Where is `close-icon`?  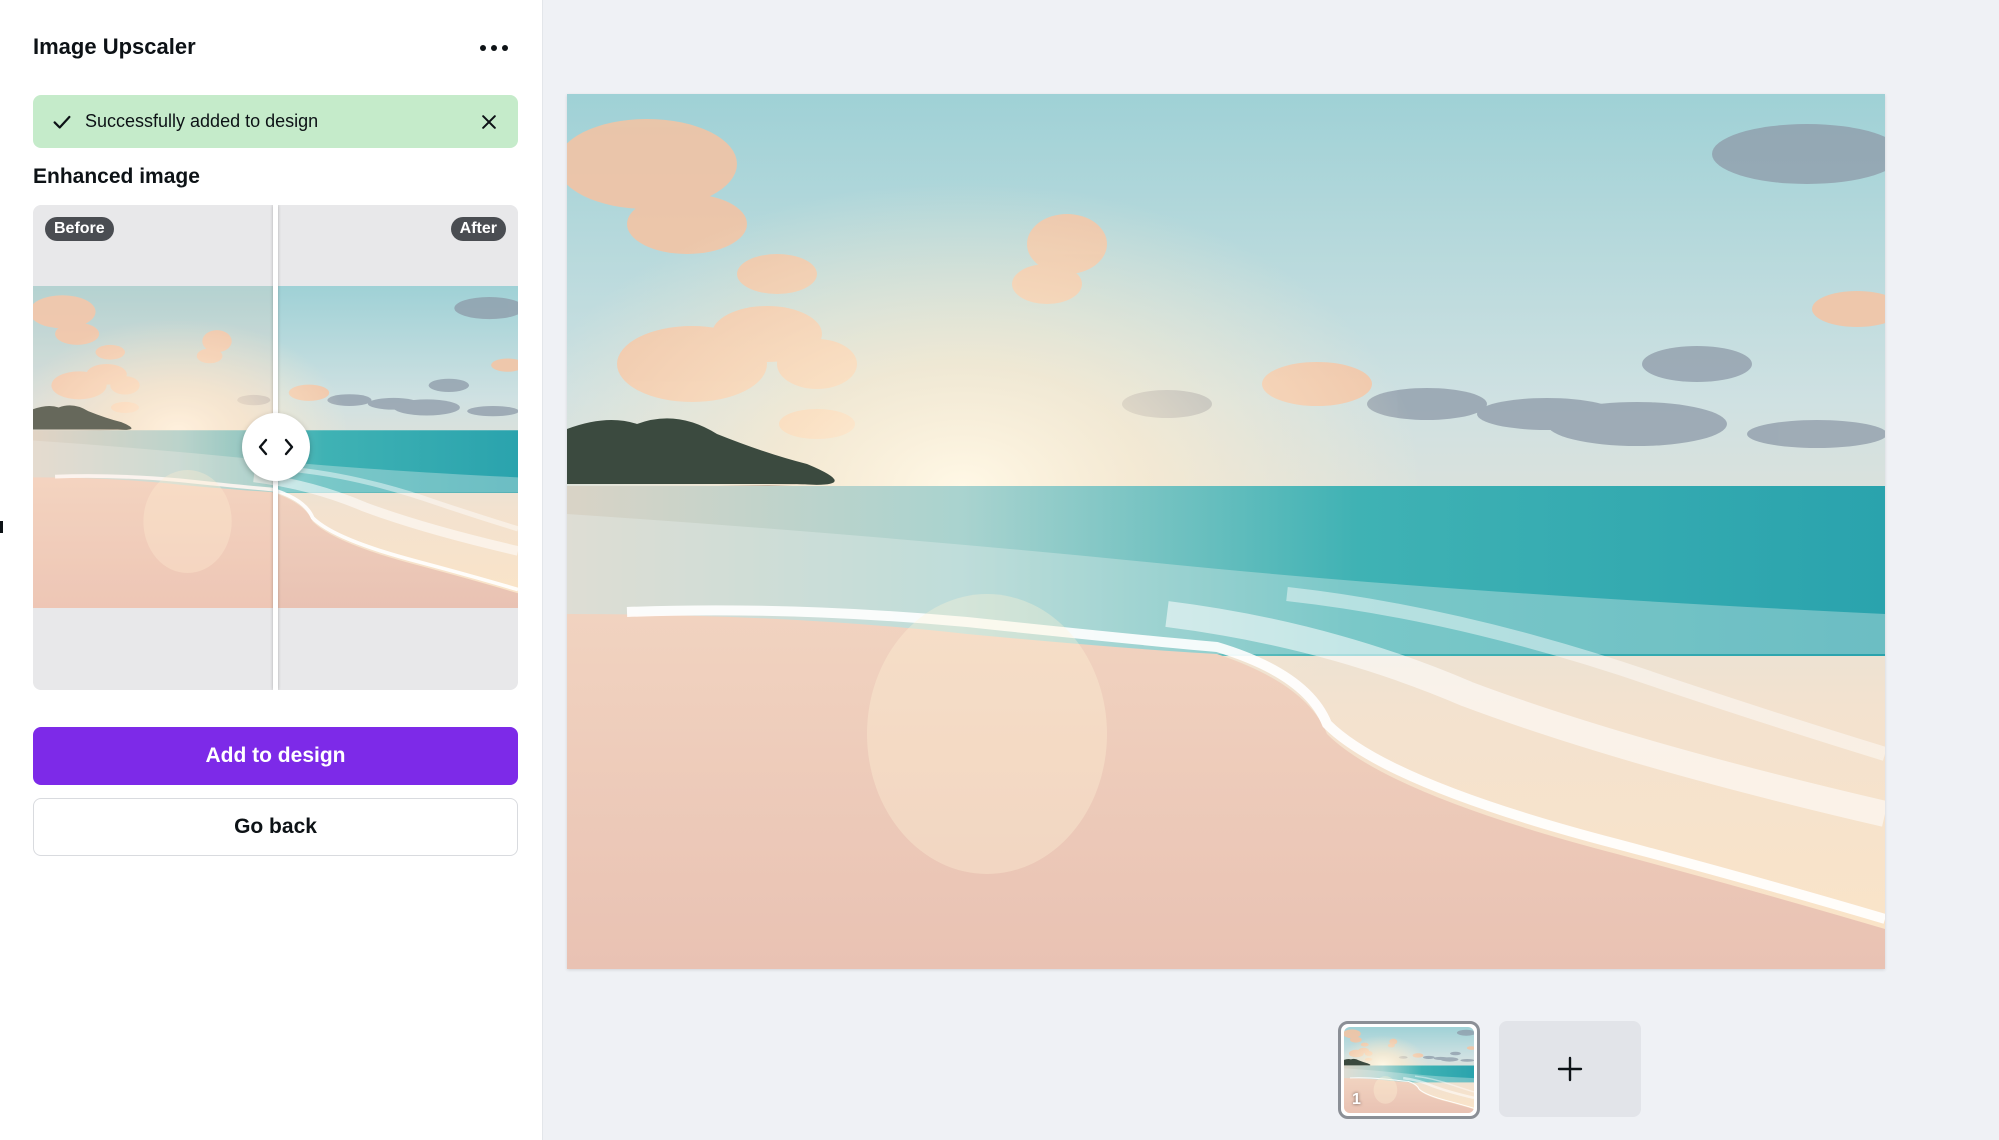 close-icon is located at coordinates (489, 122).